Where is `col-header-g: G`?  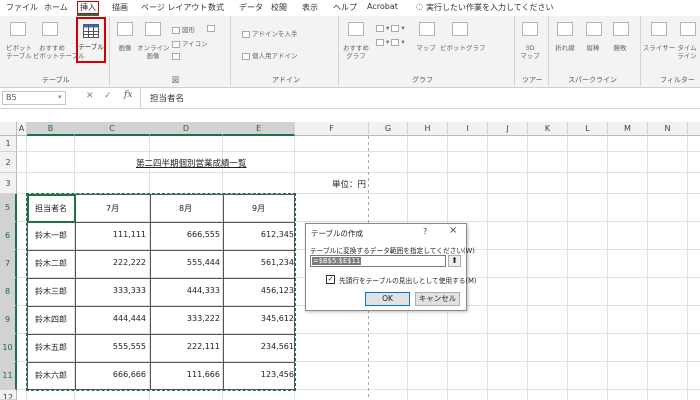 col-header-g: G is located at coordinates (388, 129).